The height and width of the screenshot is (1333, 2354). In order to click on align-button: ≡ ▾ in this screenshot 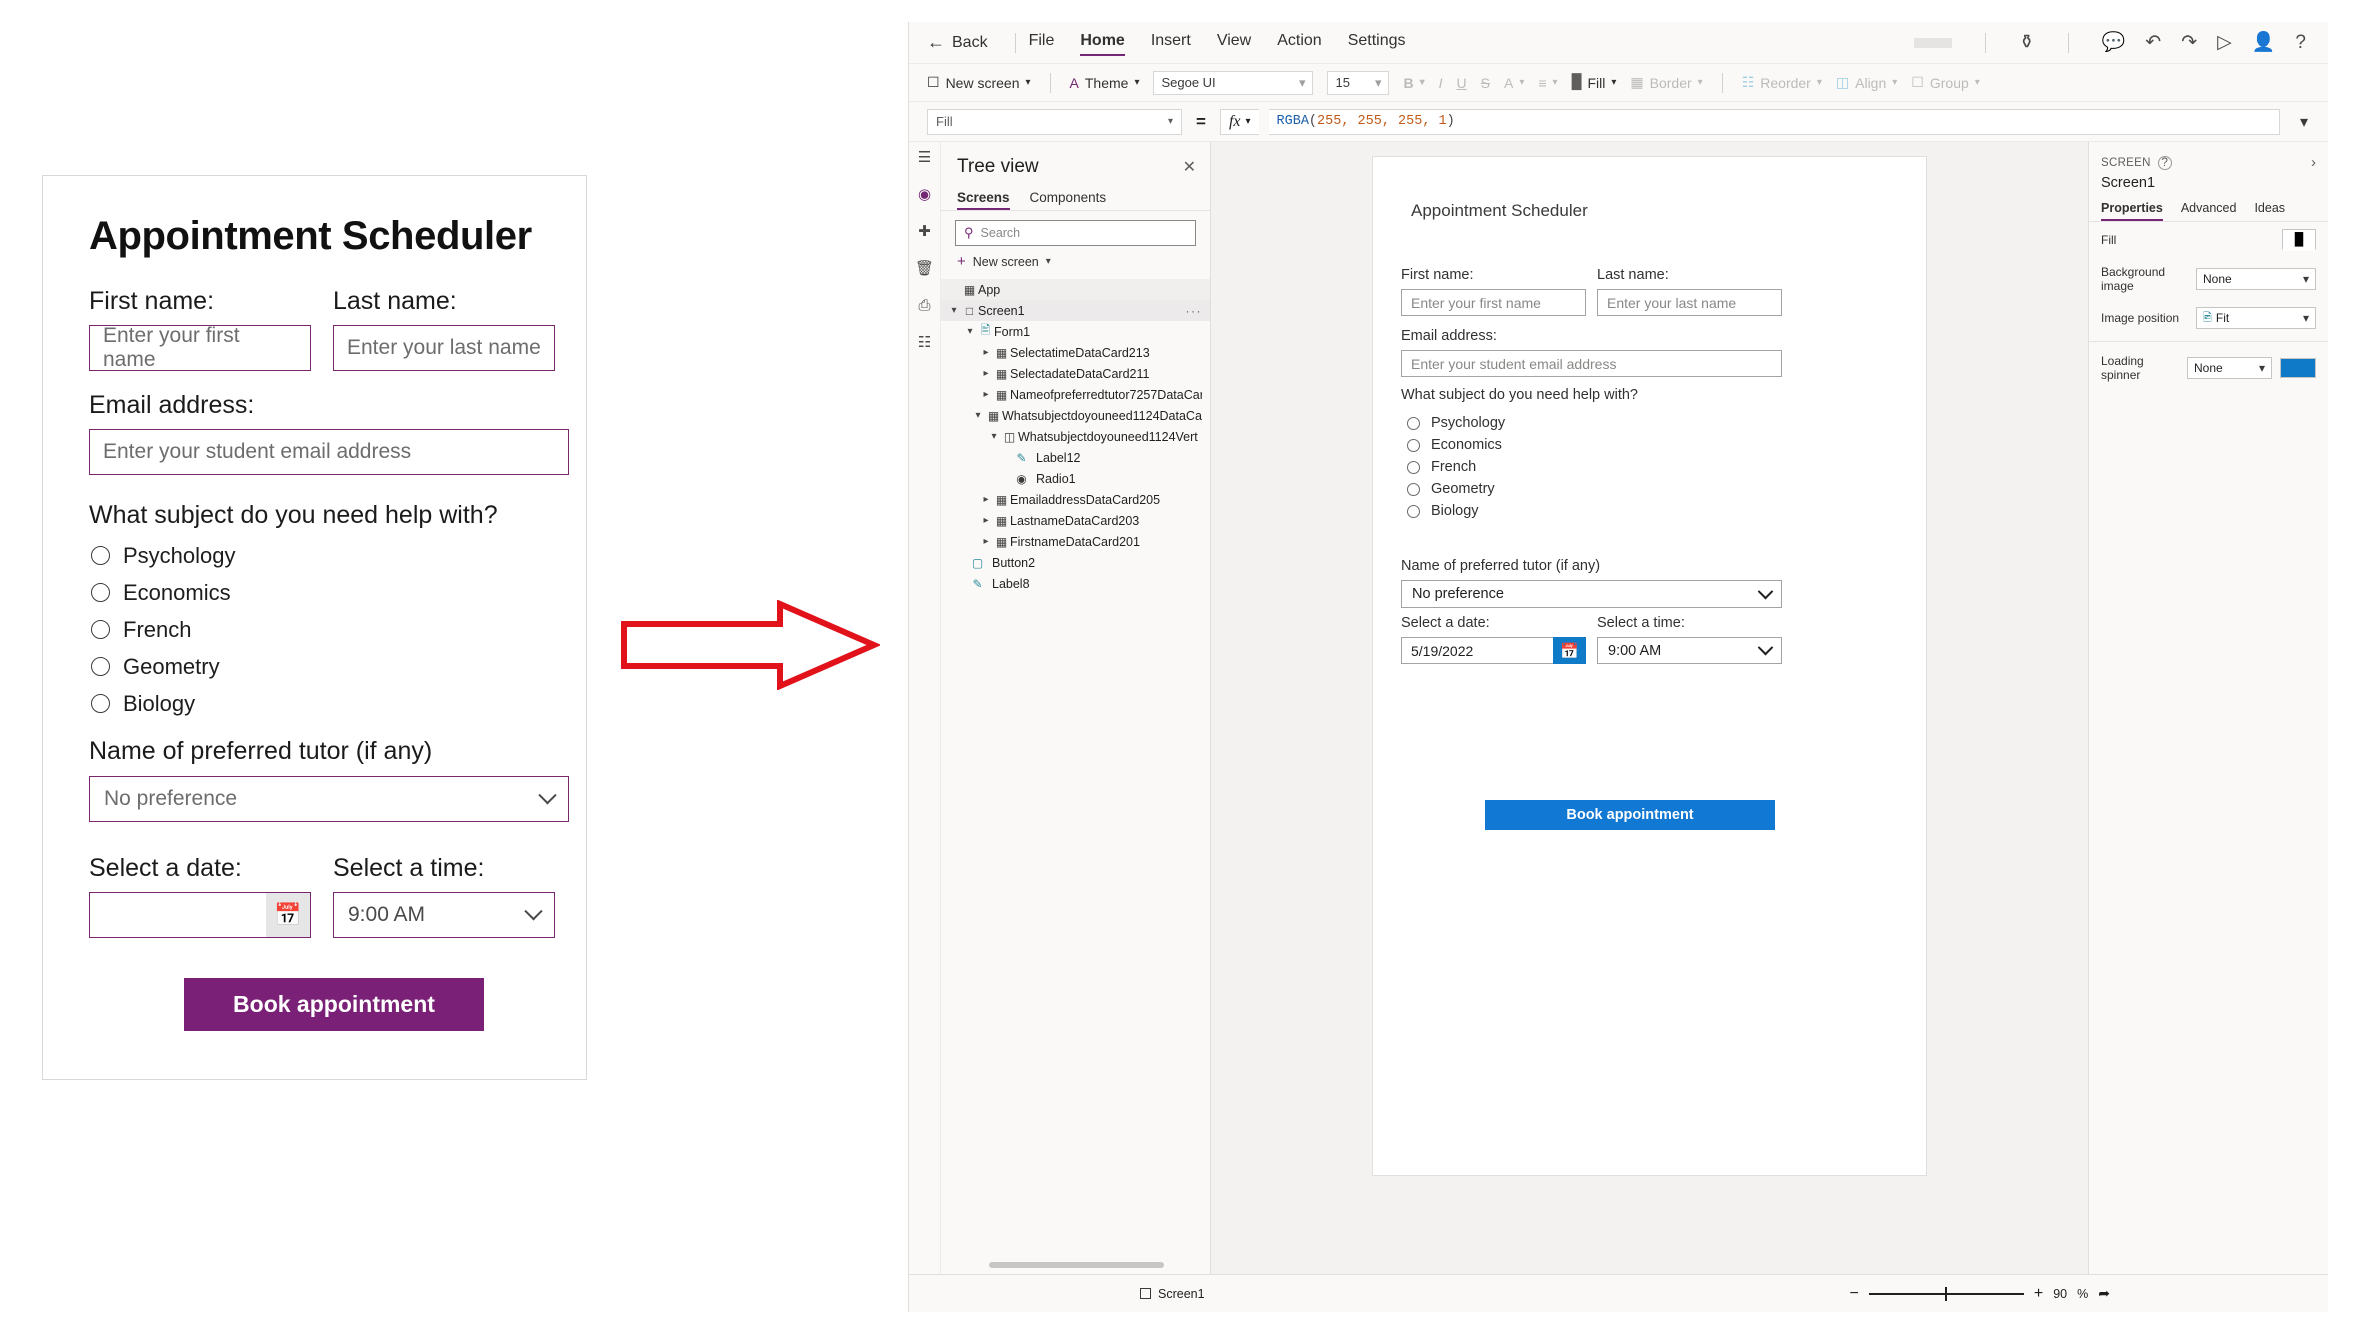, I will do `click(1547, 83)`.